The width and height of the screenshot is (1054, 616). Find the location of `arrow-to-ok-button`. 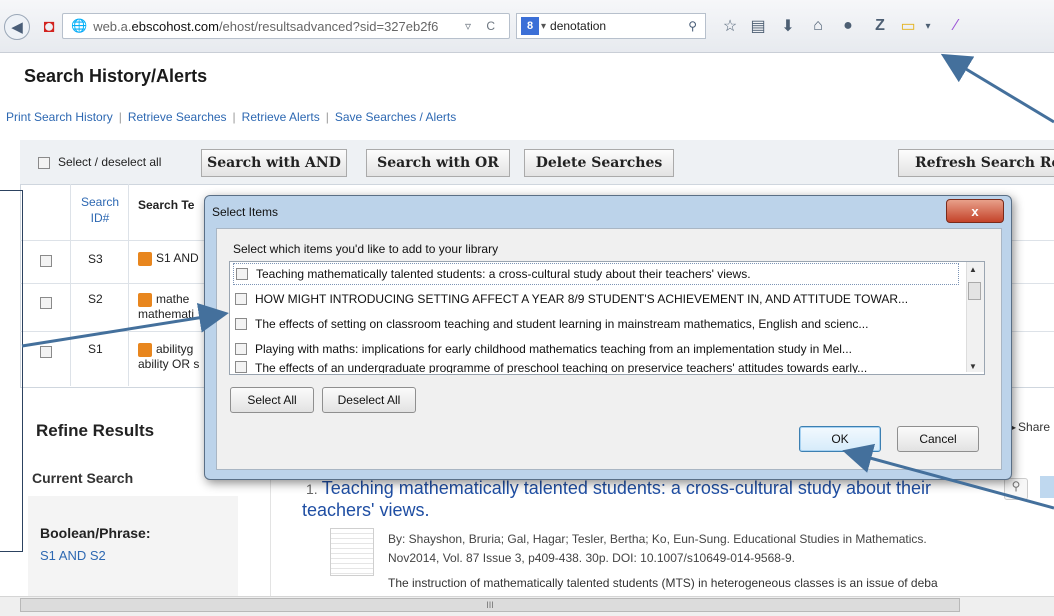

arrow-to-ok-button is located at coordinates (948, 476).